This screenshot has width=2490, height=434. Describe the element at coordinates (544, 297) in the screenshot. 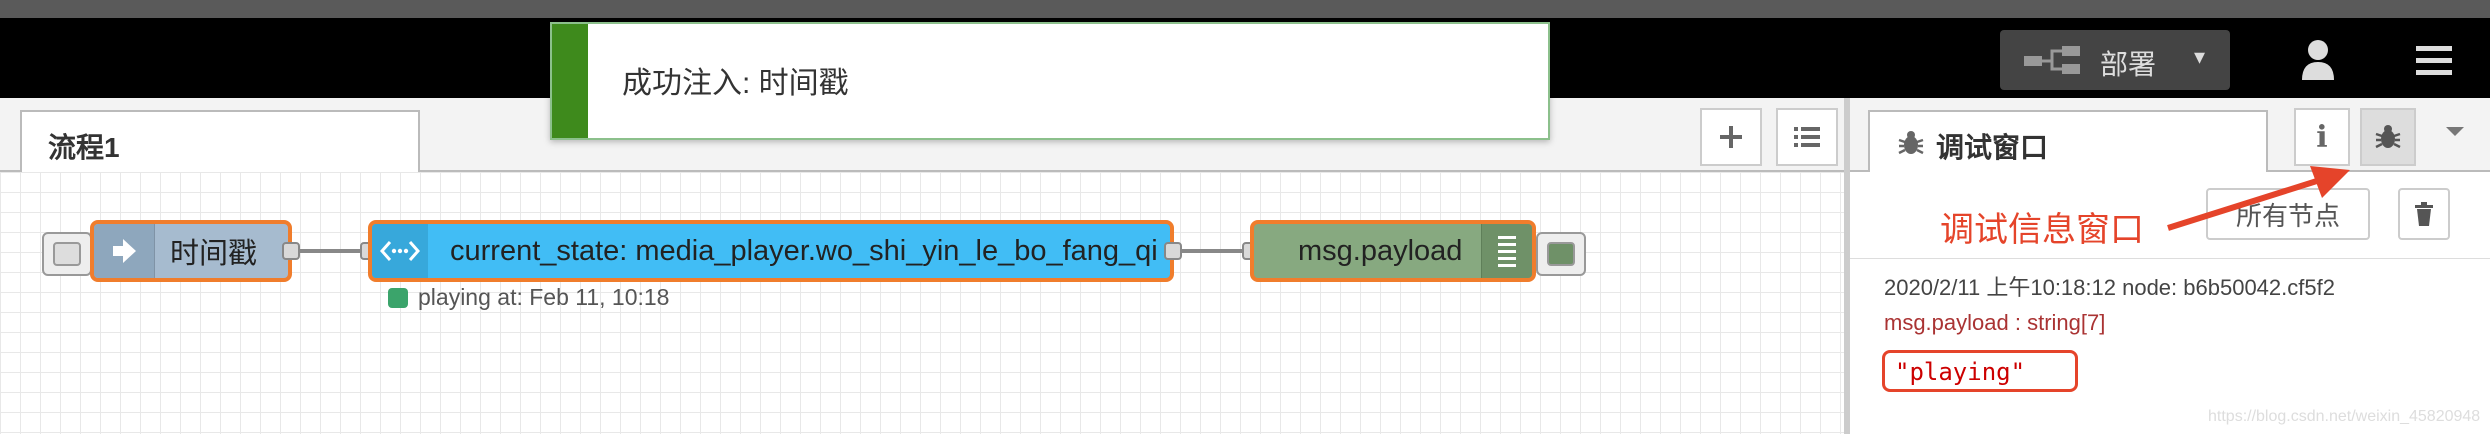

I see `node-status-text: playing at: Feb 11, 10:18` at that location.